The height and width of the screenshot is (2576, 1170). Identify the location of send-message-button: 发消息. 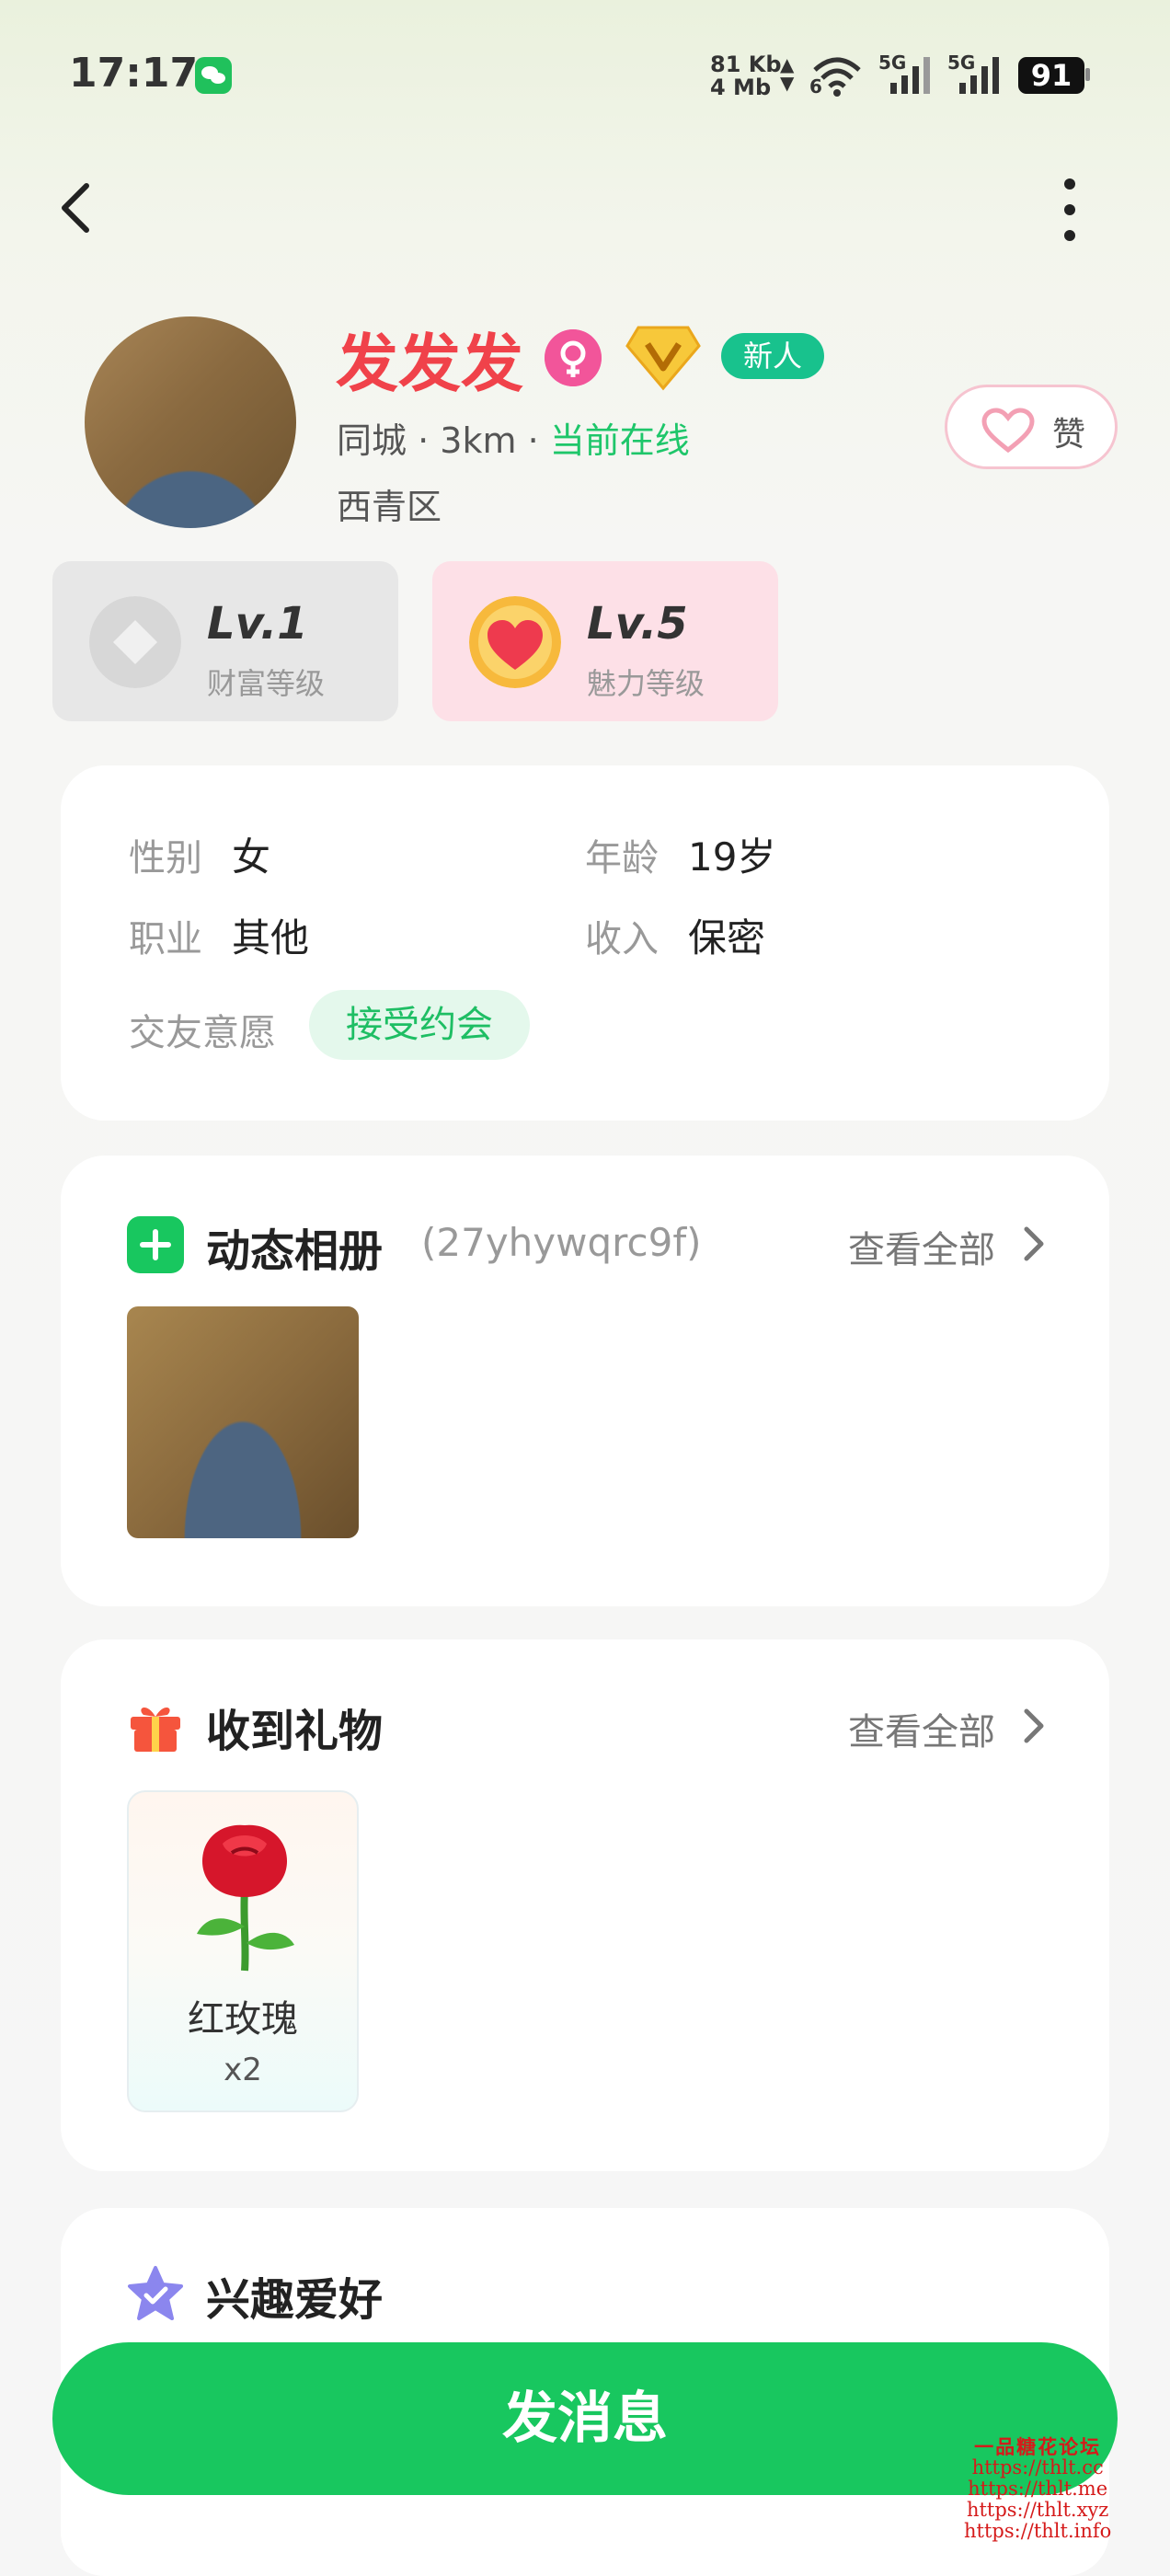
(585, 2418).